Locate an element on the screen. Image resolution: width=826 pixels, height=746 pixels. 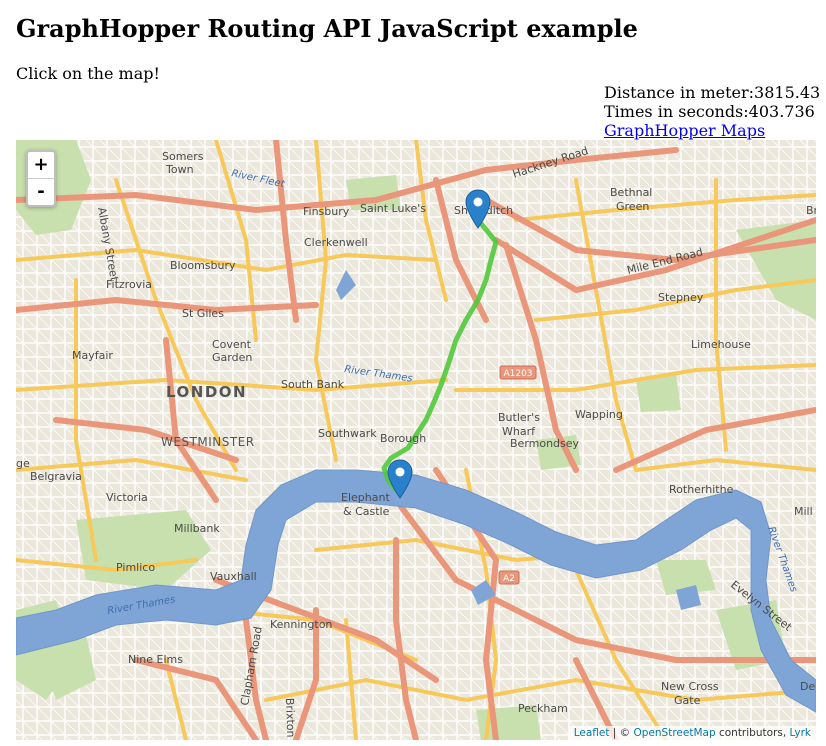
svg-text: Mayfair is located at coordinates (92, 355).